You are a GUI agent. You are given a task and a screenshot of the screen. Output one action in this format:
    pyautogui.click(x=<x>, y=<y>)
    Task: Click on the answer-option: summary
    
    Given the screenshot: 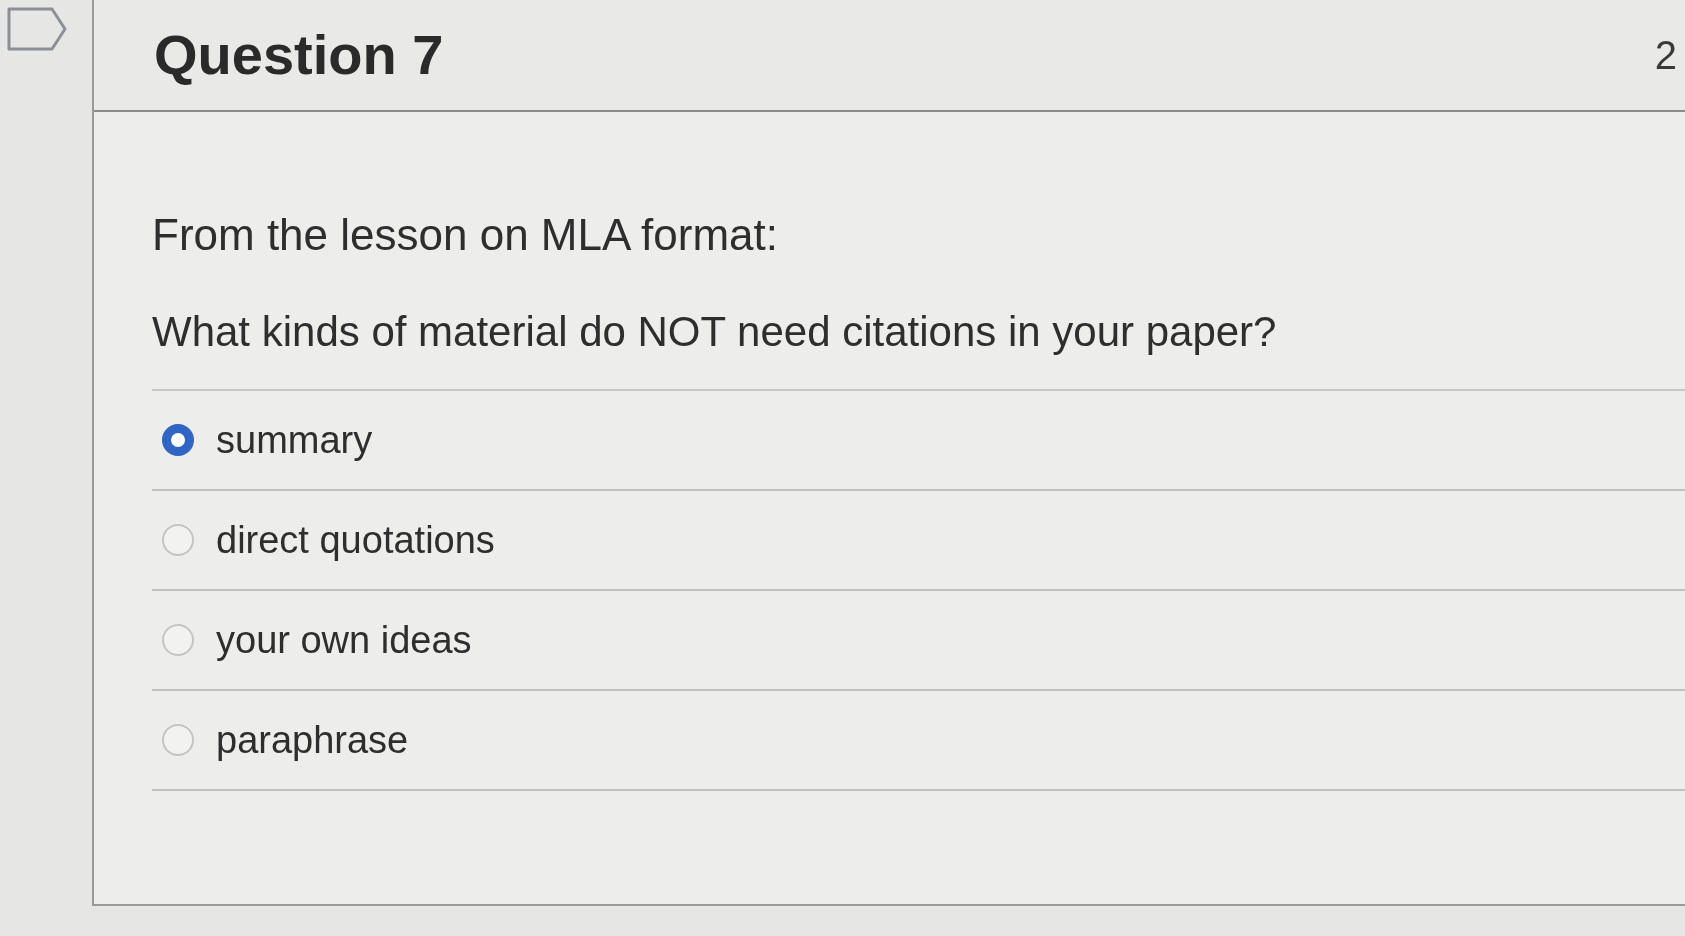 What is the action you would take?
    pyautogui.click(x=294, y=439)
    